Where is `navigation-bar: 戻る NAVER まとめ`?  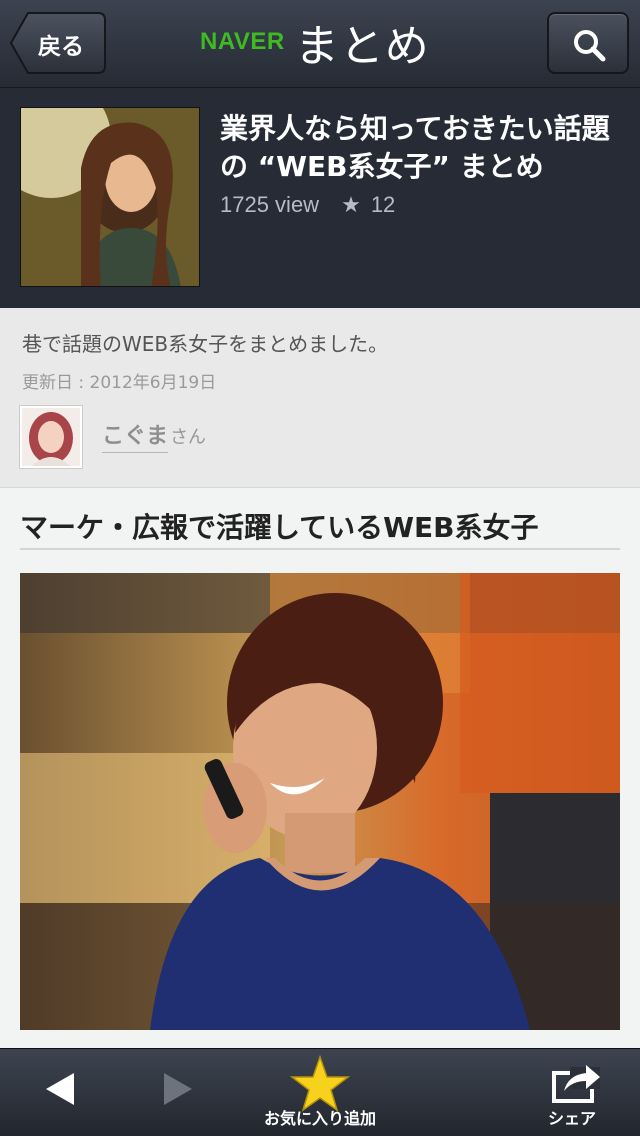
navigation-bar: 戻る NAVER まとめ is located at coordinates (320, 44).